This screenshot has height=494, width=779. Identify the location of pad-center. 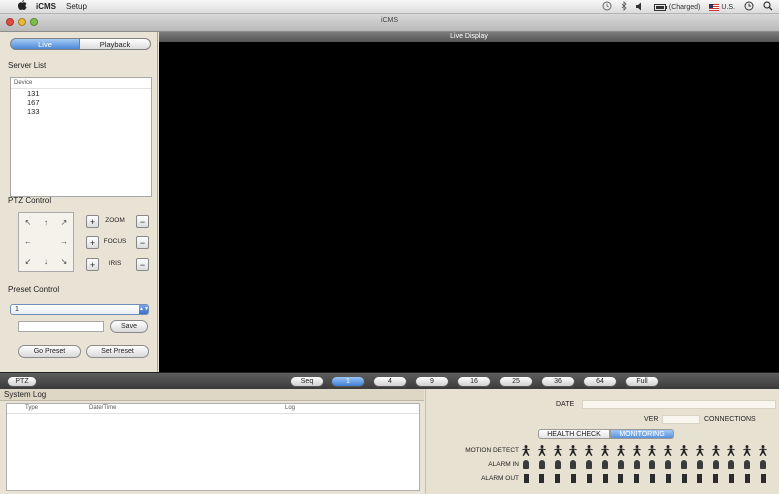
(46, 241).